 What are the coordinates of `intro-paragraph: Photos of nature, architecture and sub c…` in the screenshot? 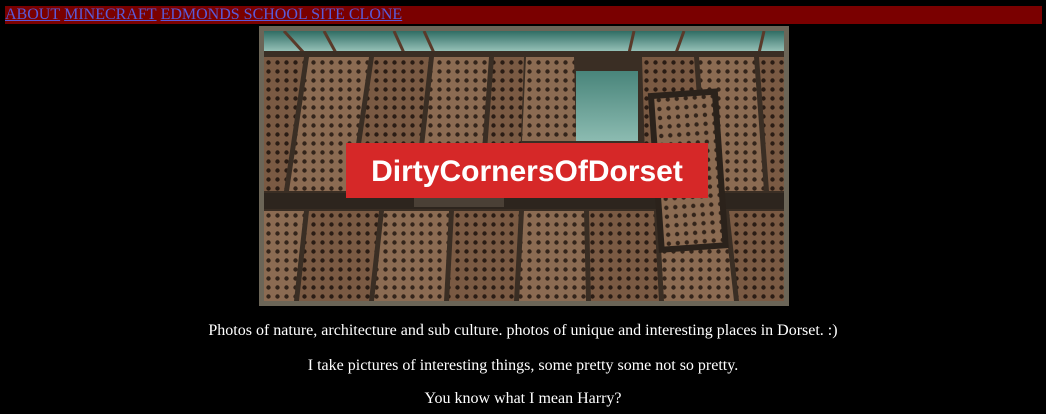 It's located at (523, 330).